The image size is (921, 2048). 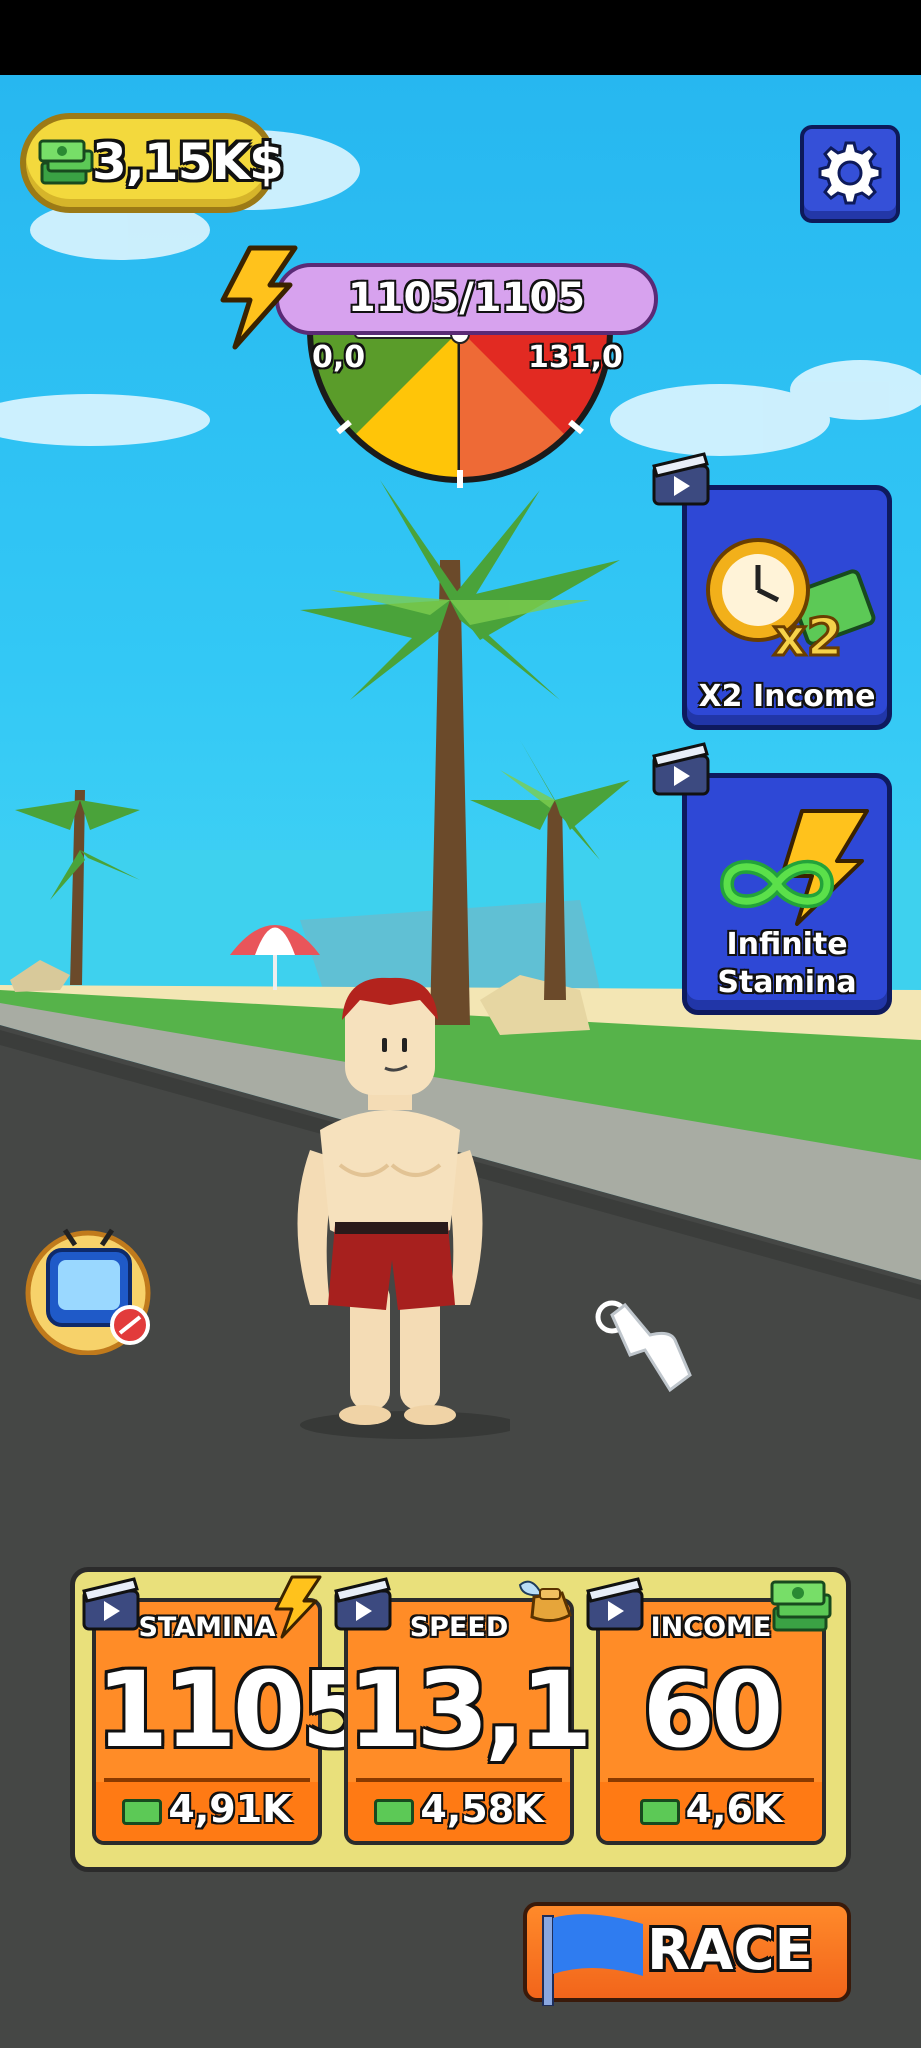 I want to click on upgrade-price-text: 4,58K, so click(x=482, y=1809).